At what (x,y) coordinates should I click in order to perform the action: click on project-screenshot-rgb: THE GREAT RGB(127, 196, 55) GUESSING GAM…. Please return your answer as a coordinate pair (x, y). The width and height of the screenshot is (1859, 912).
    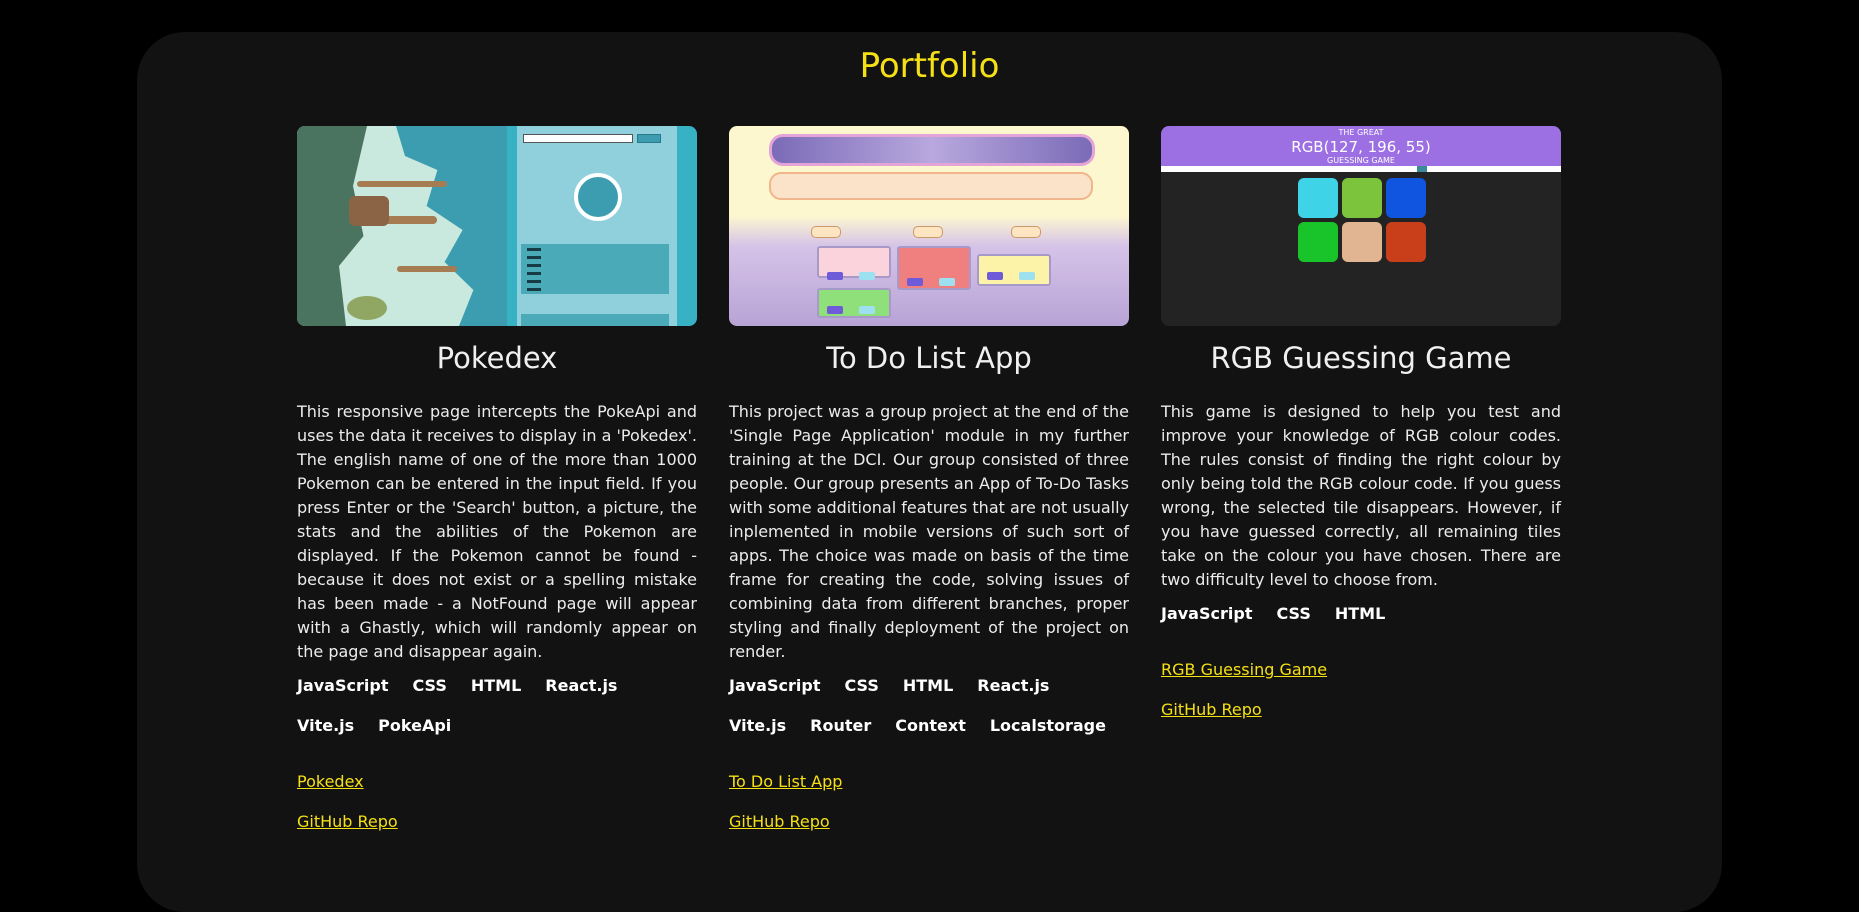
    Looking at the image, I should click on (1361, 226).